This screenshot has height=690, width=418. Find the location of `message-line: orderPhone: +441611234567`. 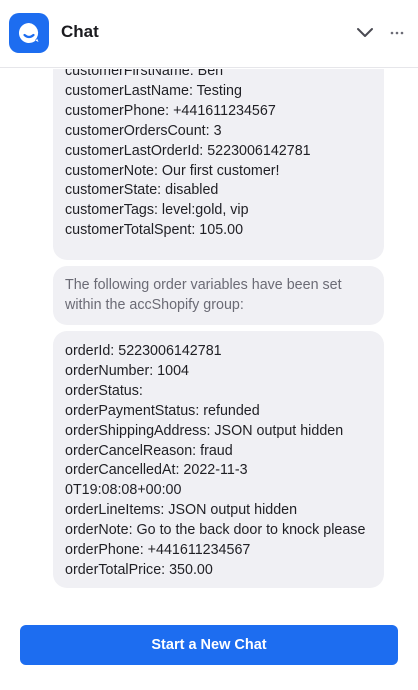

message-line: orderPhone: +441611234567 is located at coordinates (158, 550).